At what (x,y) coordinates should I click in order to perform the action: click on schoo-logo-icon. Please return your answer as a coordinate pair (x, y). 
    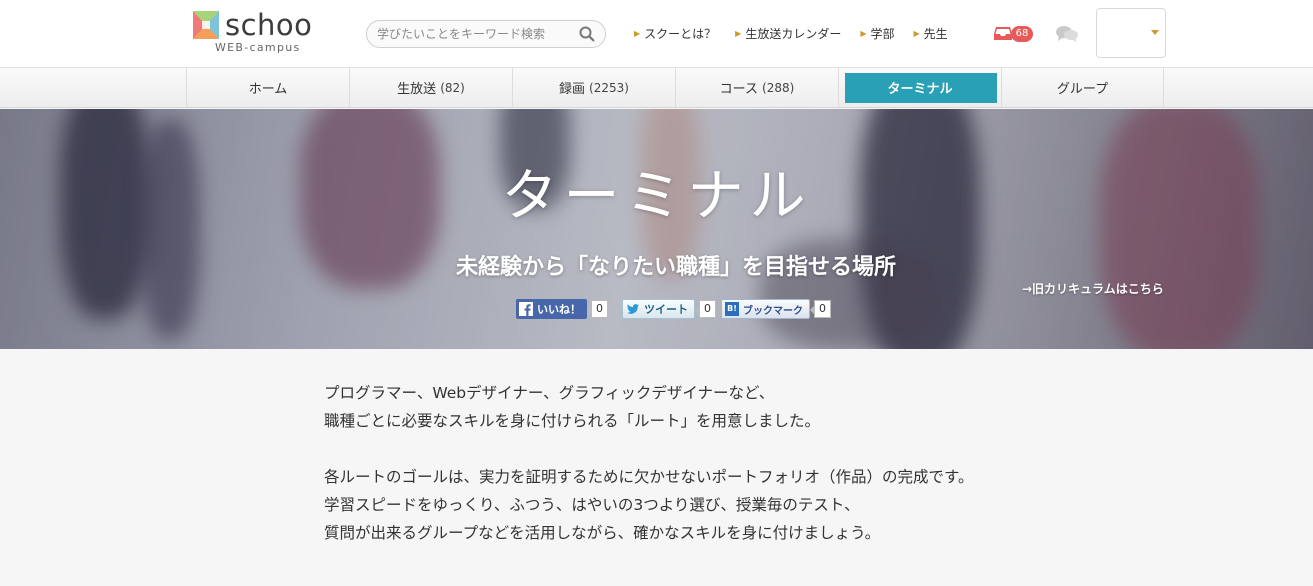
    Looking at the image, I should click on (206, 25).